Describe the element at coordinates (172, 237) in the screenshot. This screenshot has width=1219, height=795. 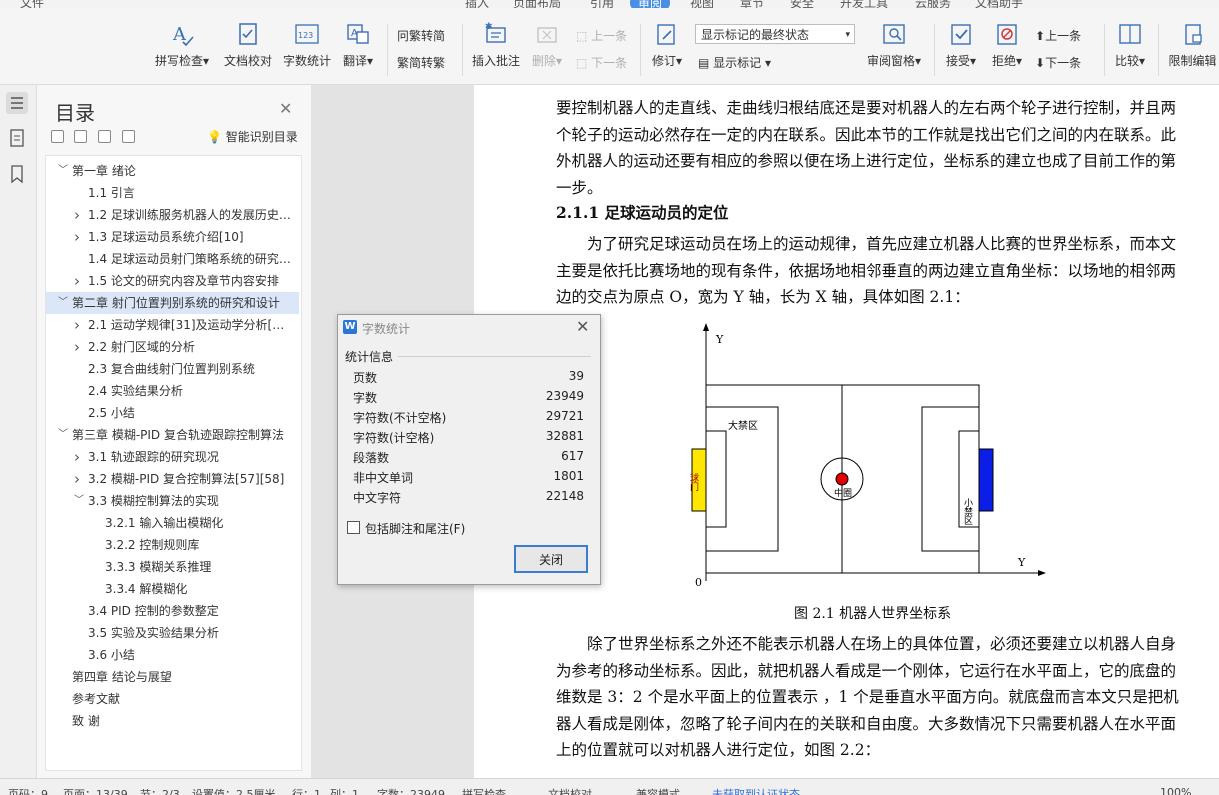
I see `toc-item: › 1.3 足球运动员系统介绍[10]` at that location.